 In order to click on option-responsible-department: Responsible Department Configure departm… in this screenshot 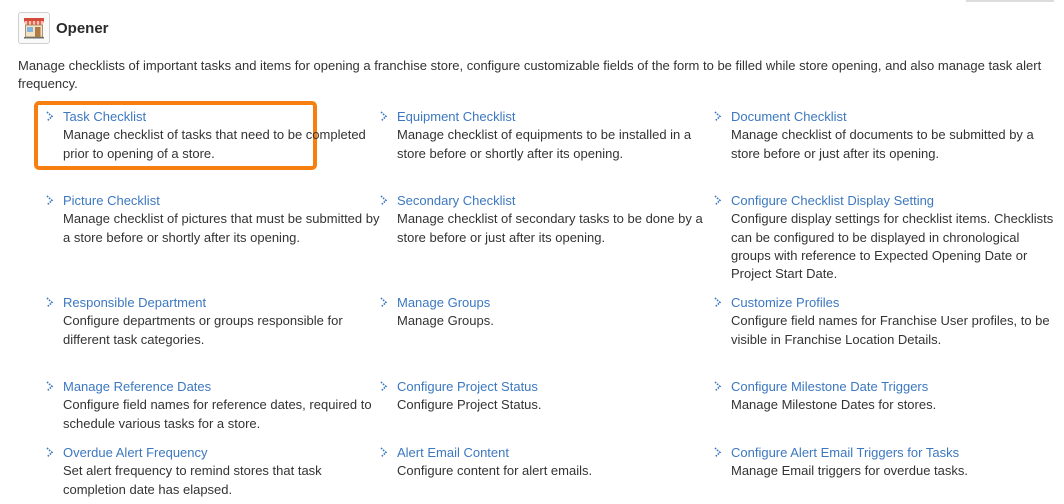, I will do `click(213, 336)`.